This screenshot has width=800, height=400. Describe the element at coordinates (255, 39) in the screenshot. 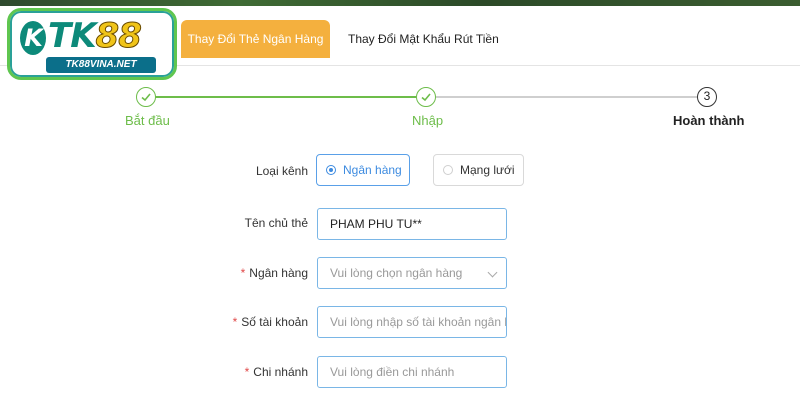

I see `tab-change-bank-card: Thay Đổi Thẻ Ngân Hàng` at that location.